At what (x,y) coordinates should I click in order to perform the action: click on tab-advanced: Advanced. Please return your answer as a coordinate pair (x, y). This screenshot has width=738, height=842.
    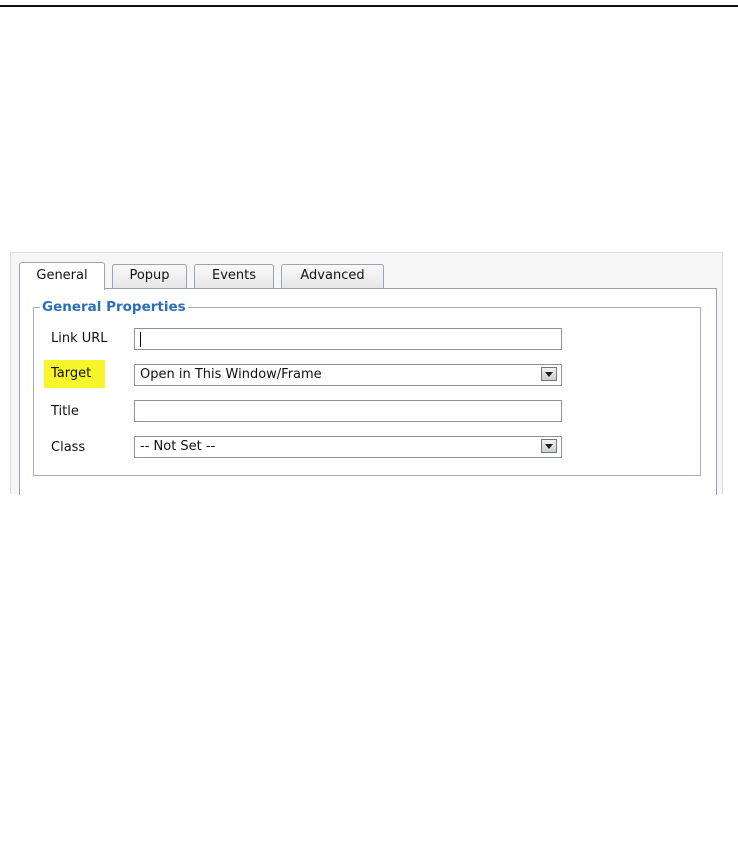
    Looking at the image, I should click on (332, 276).